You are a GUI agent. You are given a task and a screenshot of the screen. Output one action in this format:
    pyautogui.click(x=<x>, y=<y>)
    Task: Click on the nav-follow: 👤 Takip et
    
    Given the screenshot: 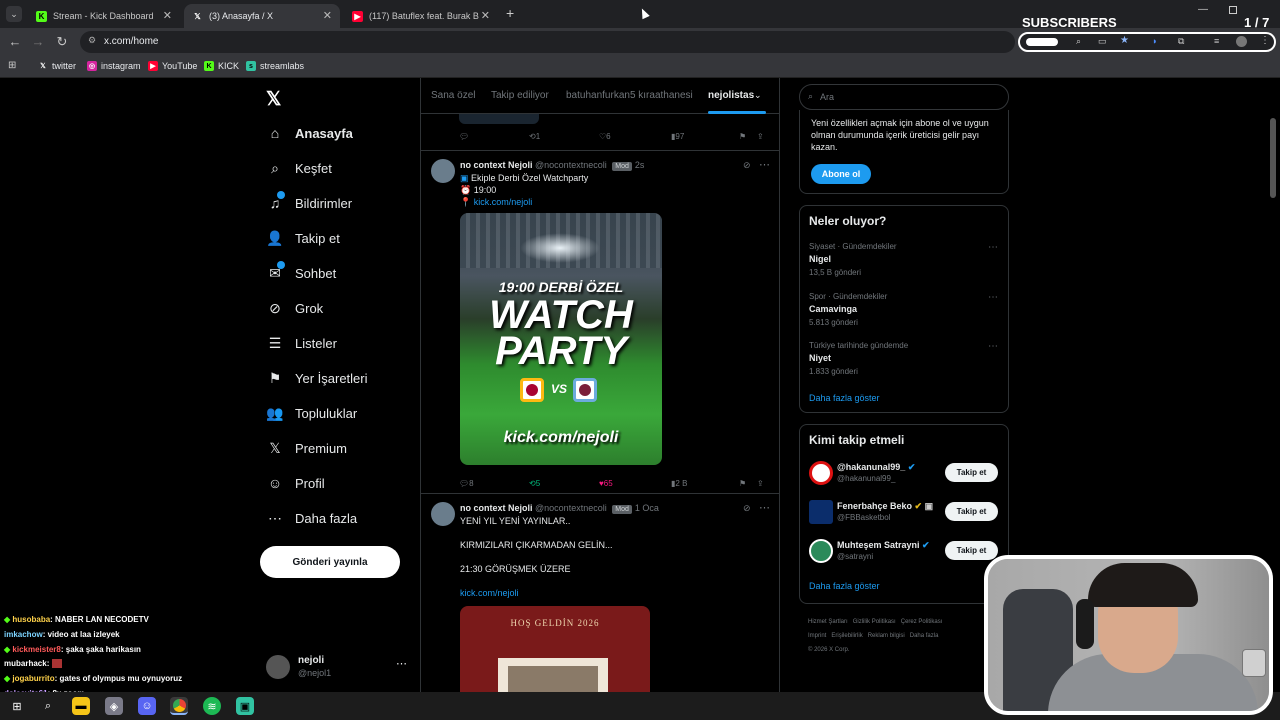 What is the action you would take?
    pyautogui.click(x=303, y=238)
    